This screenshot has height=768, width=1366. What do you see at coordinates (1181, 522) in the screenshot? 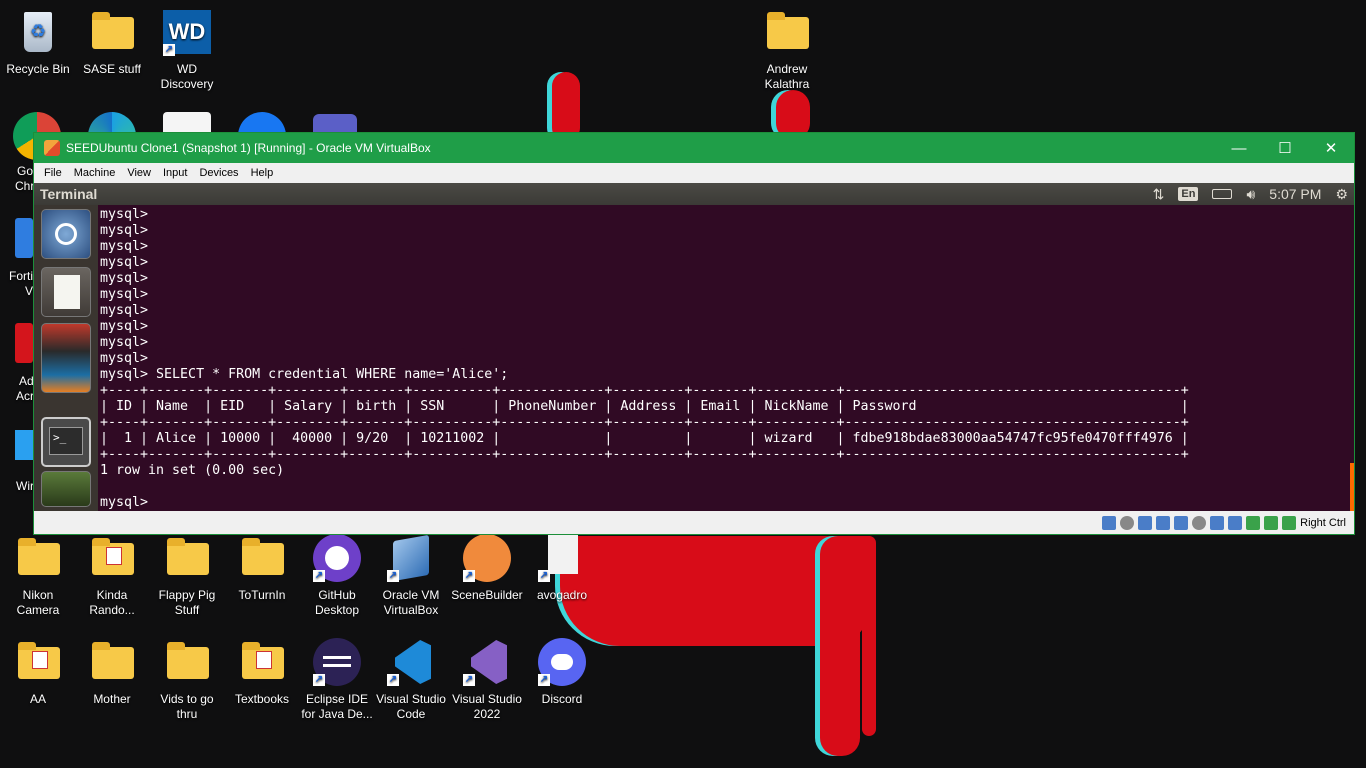
I see `usb-icon` at bounding box center [1181, 522].